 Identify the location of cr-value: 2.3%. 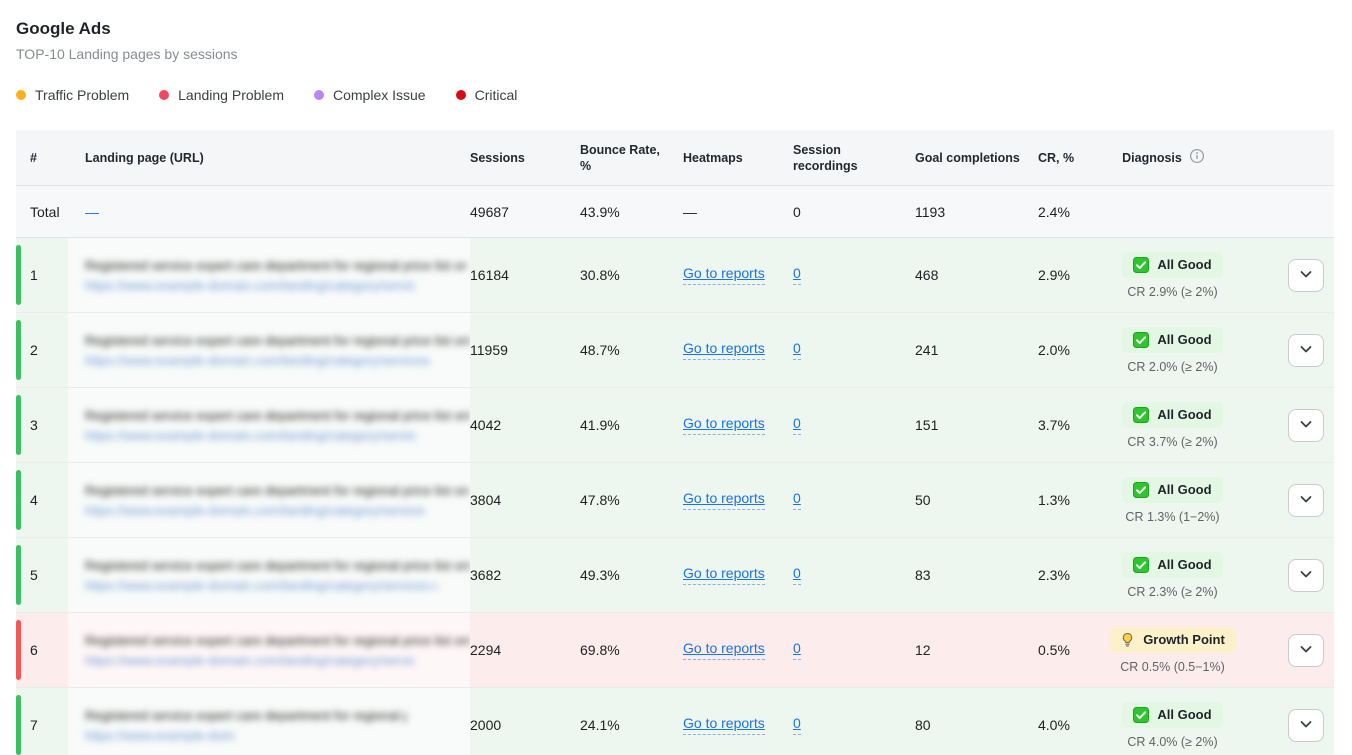
(1054, 575).